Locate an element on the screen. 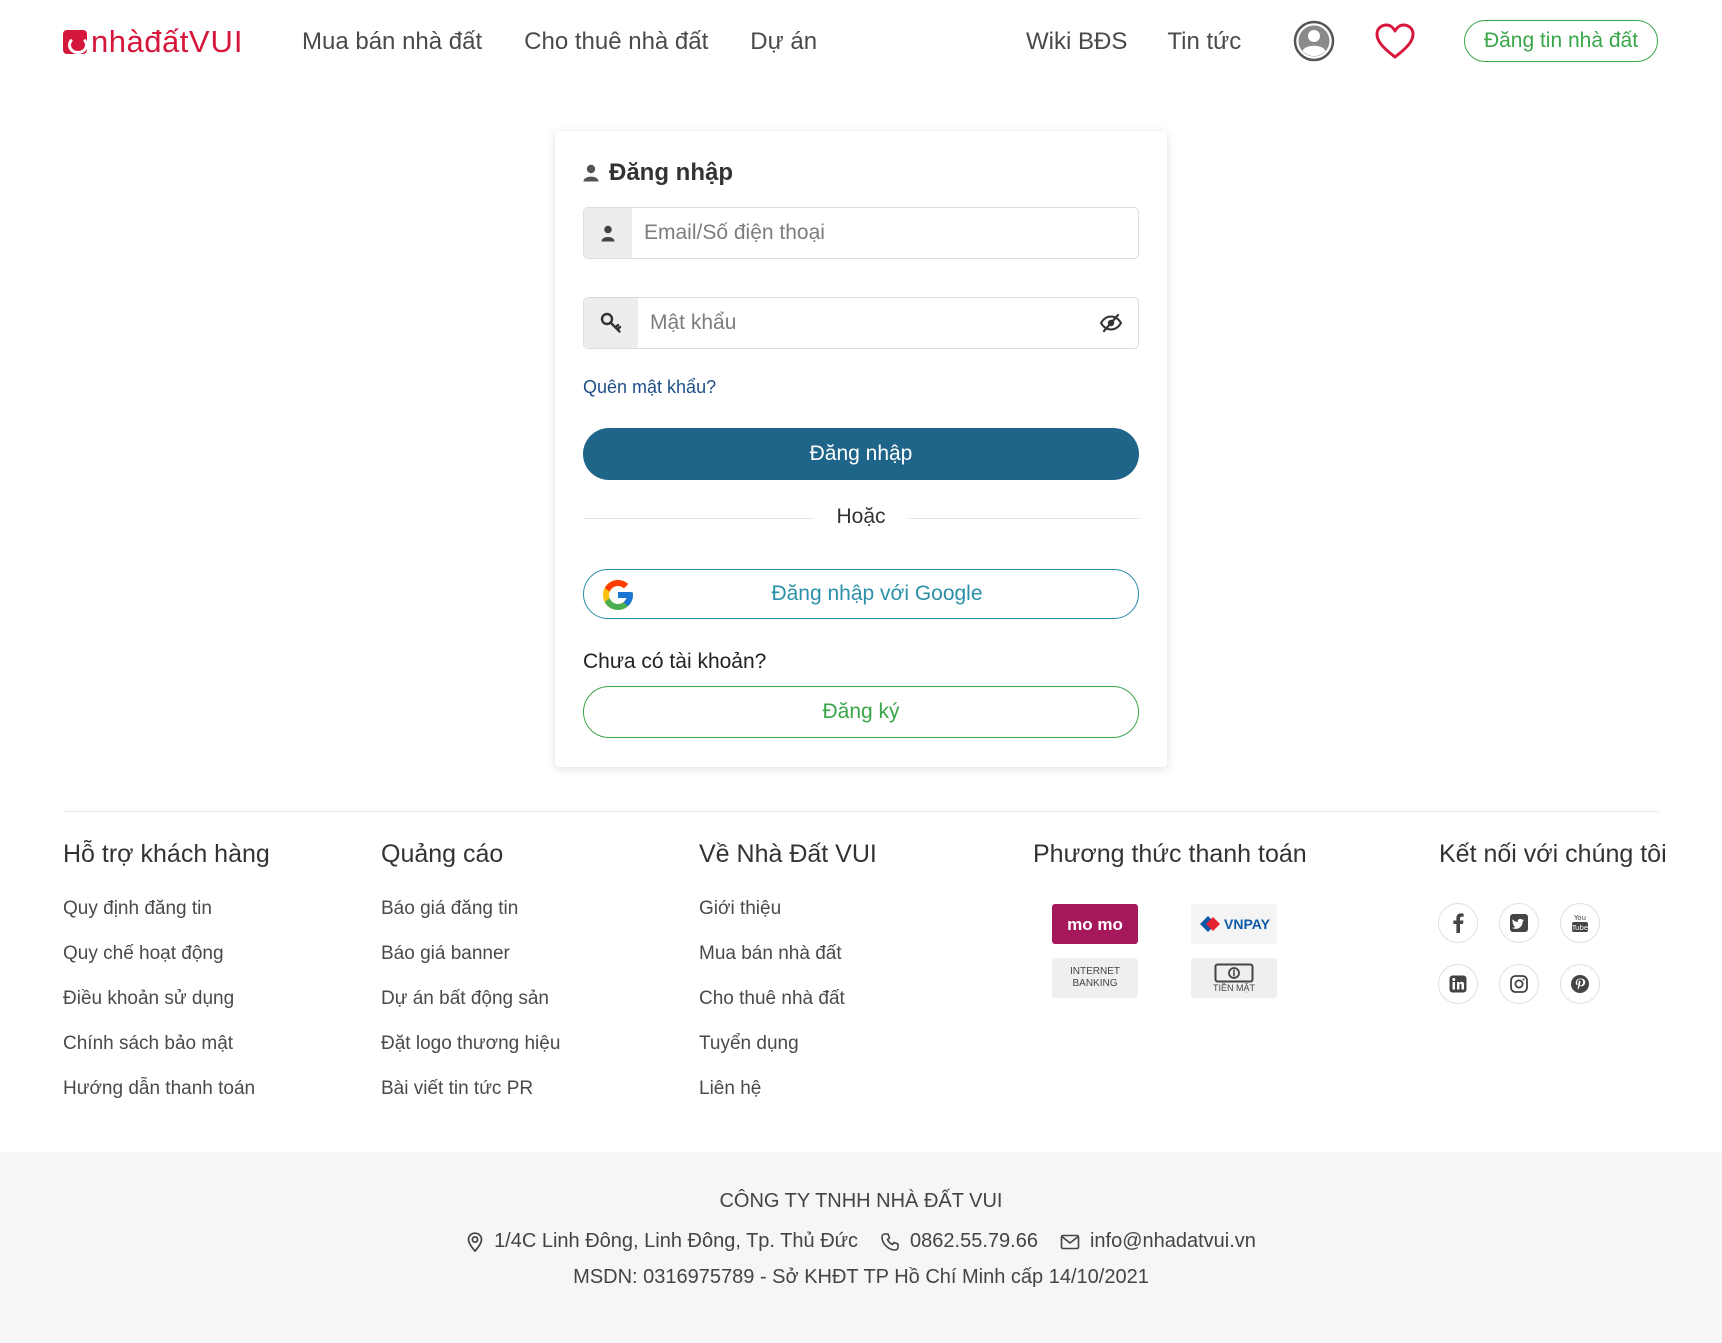 The width and height of the screenshot is (1722, 1343). nav-wiki: Wiki BĐS is located at coordinates (1076, 42).